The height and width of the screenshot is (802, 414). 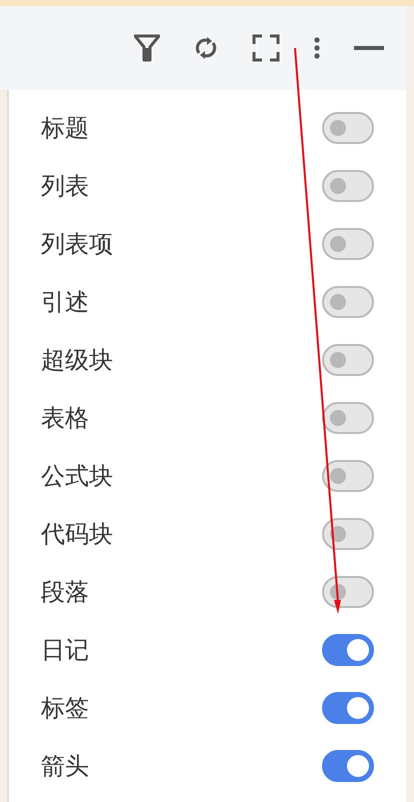 I want to click on setting-label: 表格, so click(x=65, y=418).